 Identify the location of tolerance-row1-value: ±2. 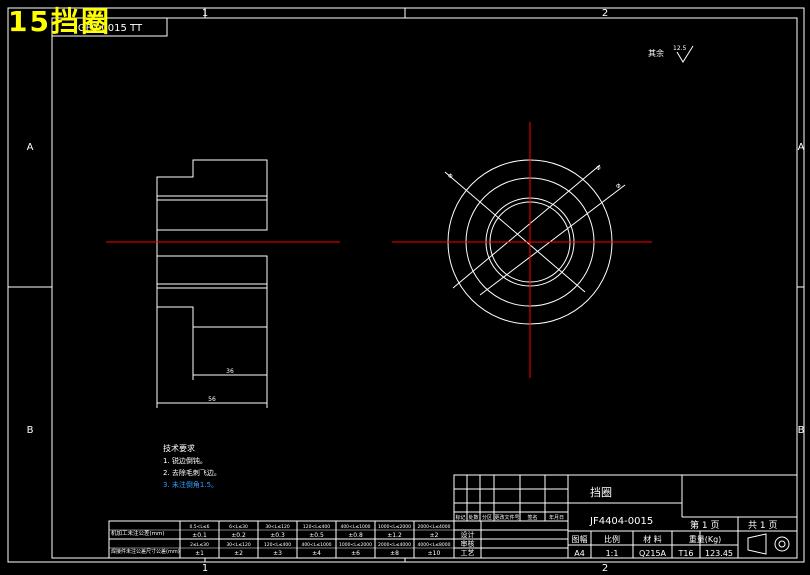
(434, 535).